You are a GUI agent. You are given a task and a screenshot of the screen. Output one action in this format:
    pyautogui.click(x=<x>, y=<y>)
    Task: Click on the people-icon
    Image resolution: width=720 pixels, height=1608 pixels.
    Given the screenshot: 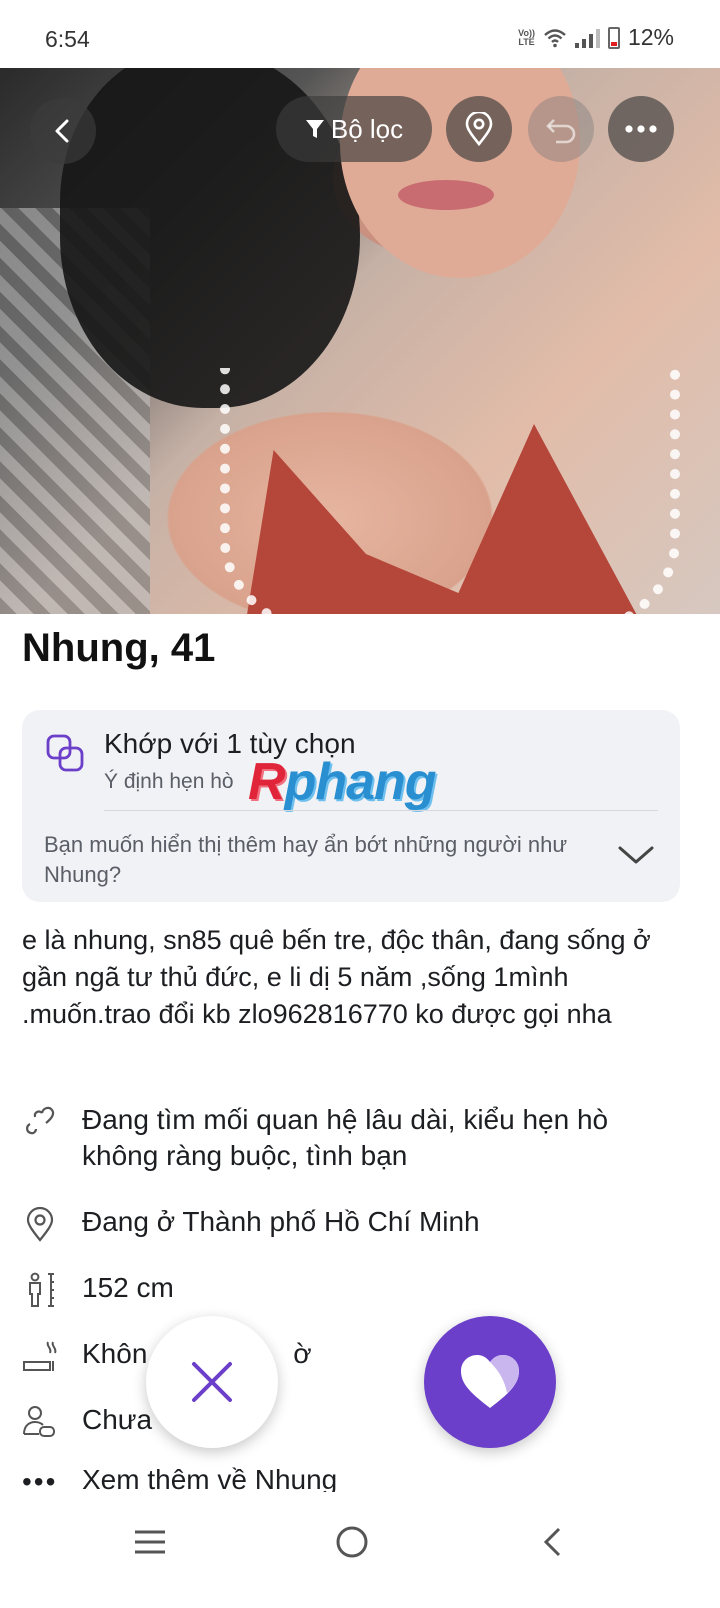 What is the action you would take?
    pyautogui.click(x=39, y=1421)
    